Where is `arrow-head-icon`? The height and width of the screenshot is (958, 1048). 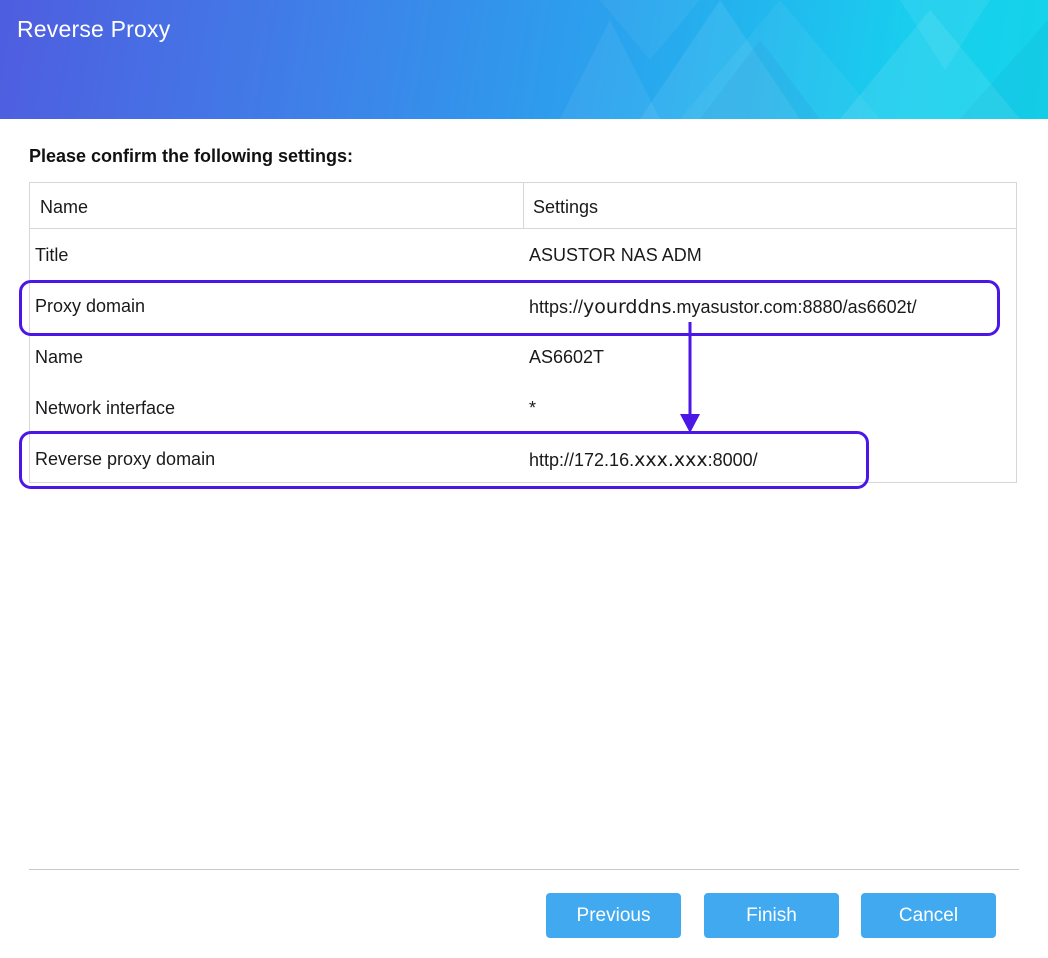
arrow-head-icon is located at coordinates (690, 423).